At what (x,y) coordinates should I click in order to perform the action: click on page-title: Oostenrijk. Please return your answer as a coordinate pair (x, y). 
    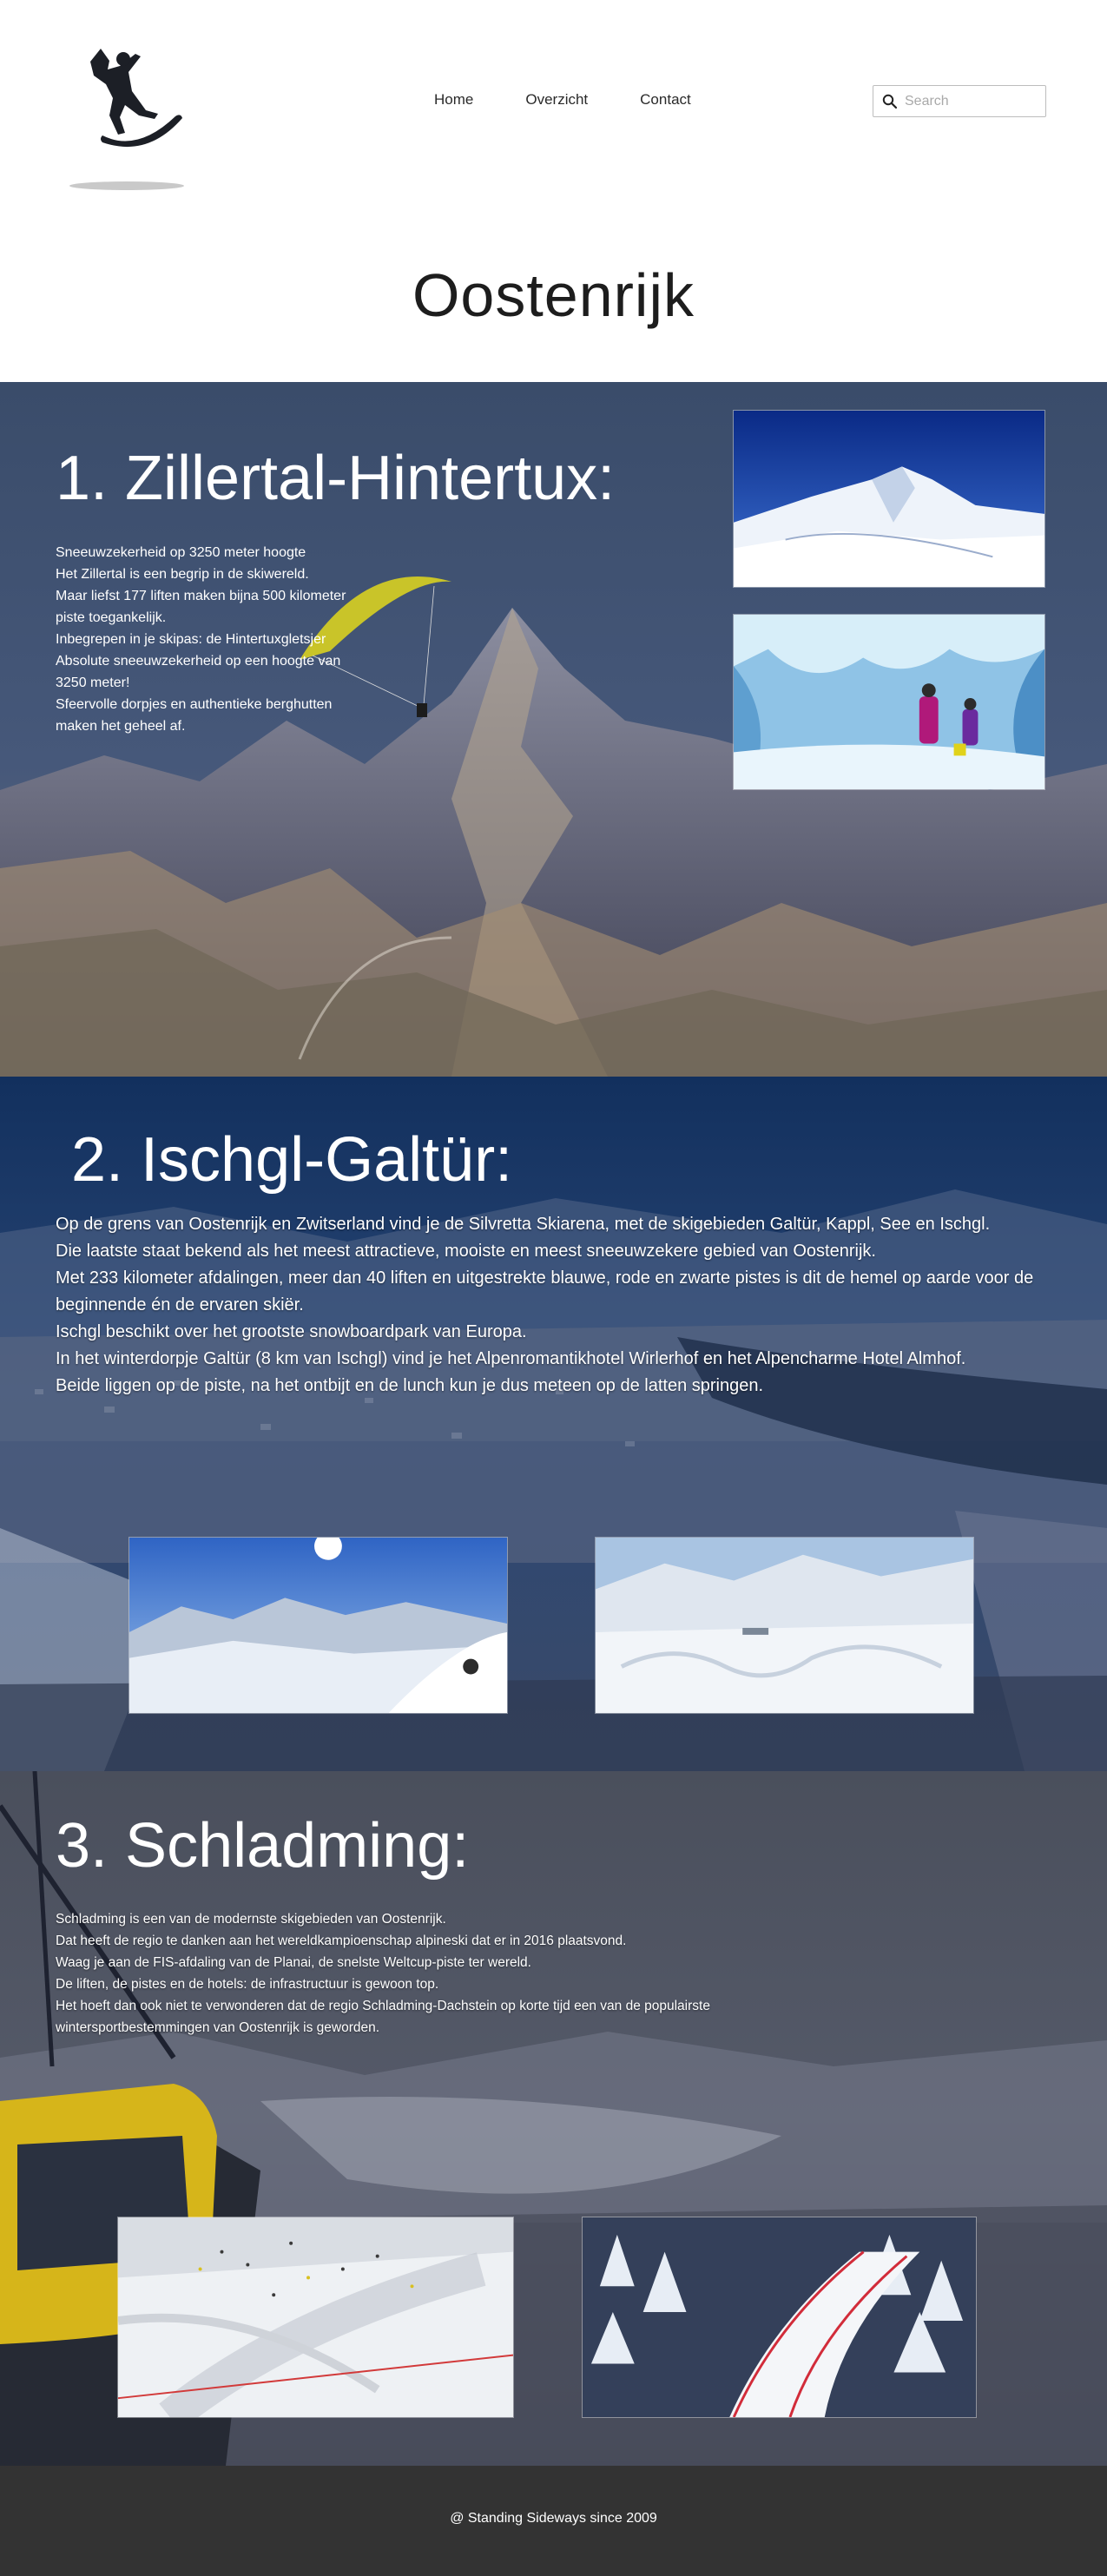
    Looking at the image, I should click on (553, 295).